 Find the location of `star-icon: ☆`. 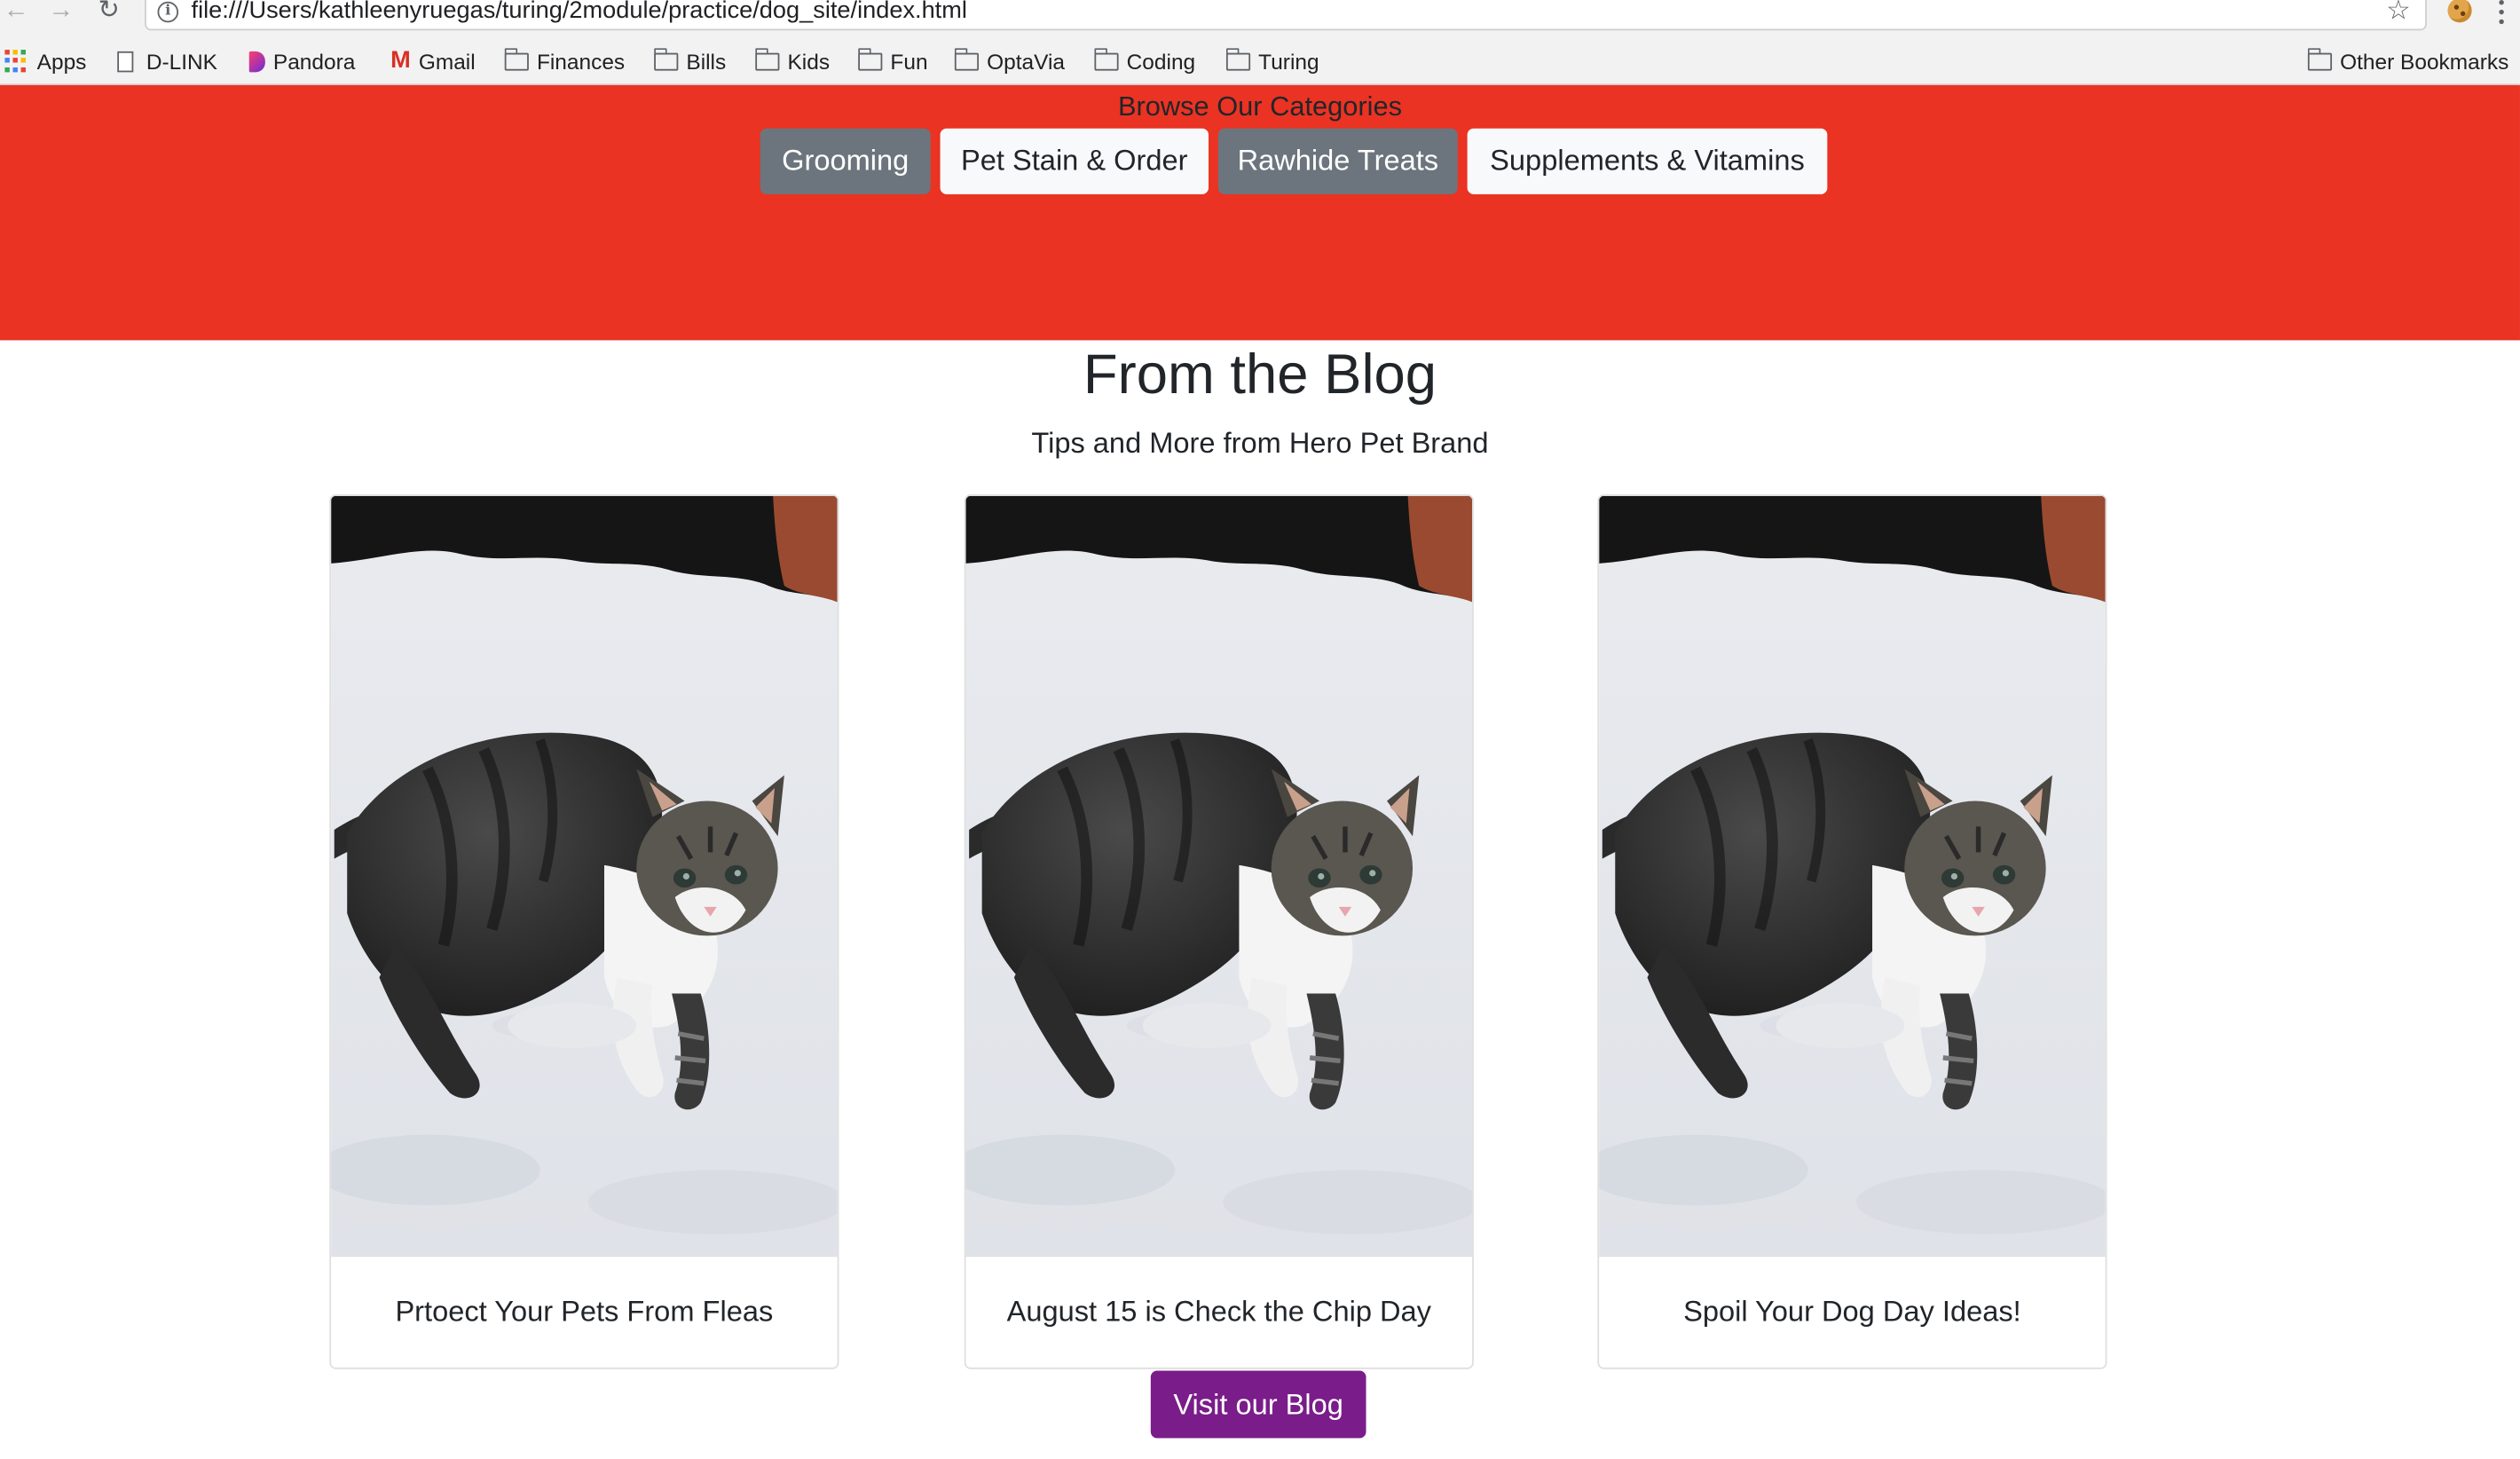

star-icon: ☆ is located at coordinates (2398, 12).